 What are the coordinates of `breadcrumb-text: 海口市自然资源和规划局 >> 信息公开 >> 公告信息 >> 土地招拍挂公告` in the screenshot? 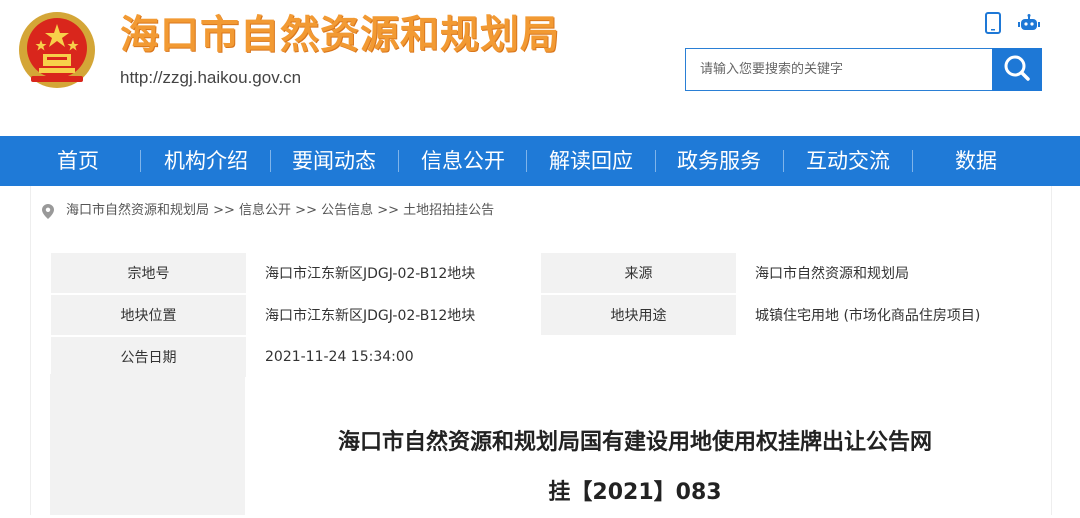 It's located at (280, 211).